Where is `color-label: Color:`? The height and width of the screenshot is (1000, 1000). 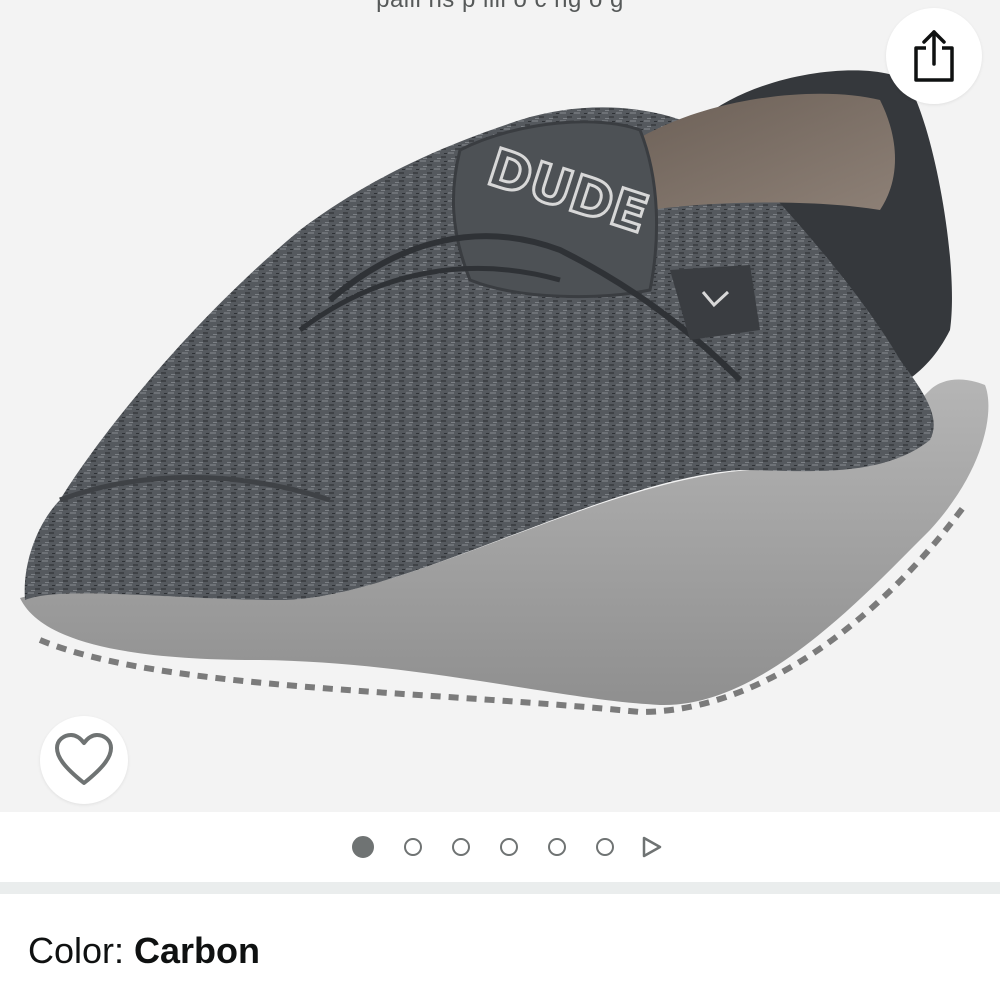
color-label: Color: is located at coordinates (81, 950).